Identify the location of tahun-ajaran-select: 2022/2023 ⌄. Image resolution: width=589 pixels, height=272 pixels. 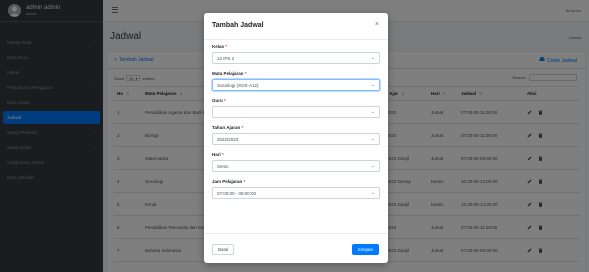
(296, 139).